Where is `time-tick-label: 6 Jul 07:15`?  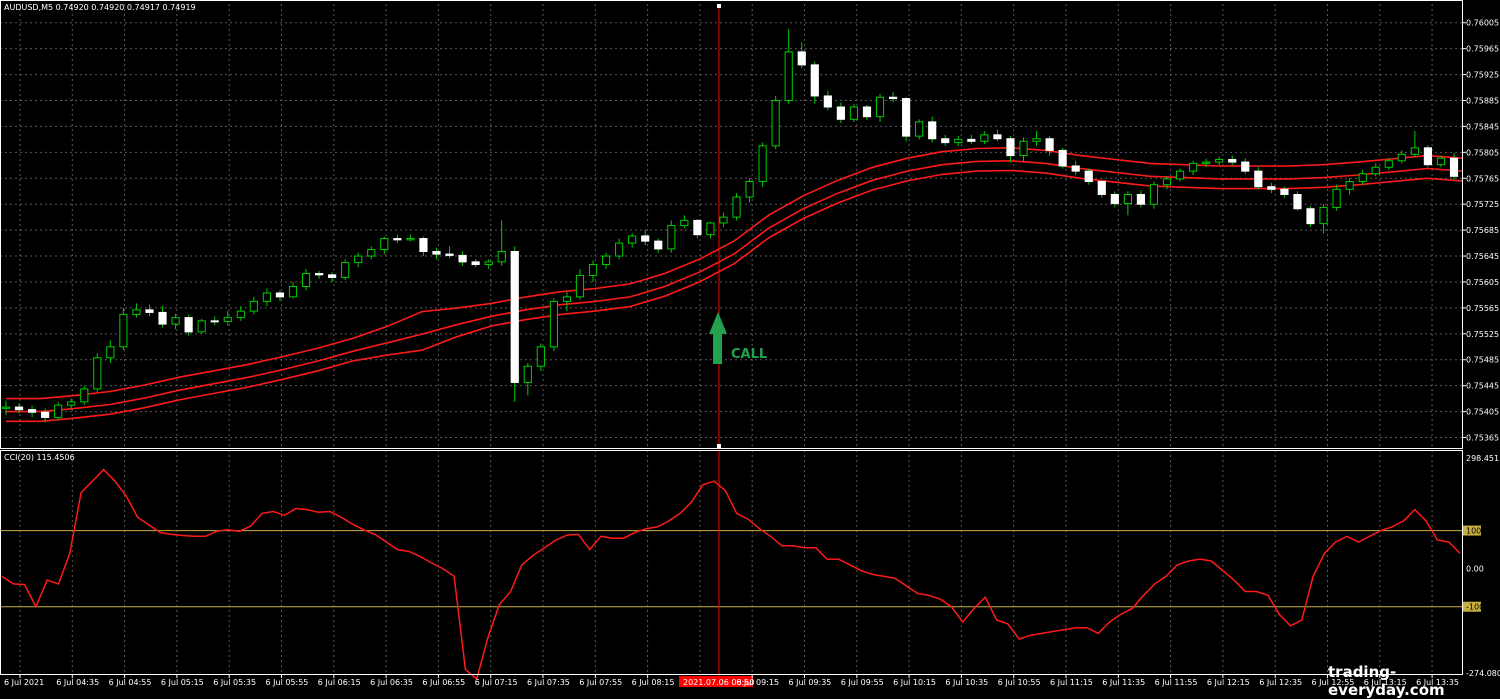
time-tick-label: 6 Jul 07:15 is located at coordinates (496, 682).